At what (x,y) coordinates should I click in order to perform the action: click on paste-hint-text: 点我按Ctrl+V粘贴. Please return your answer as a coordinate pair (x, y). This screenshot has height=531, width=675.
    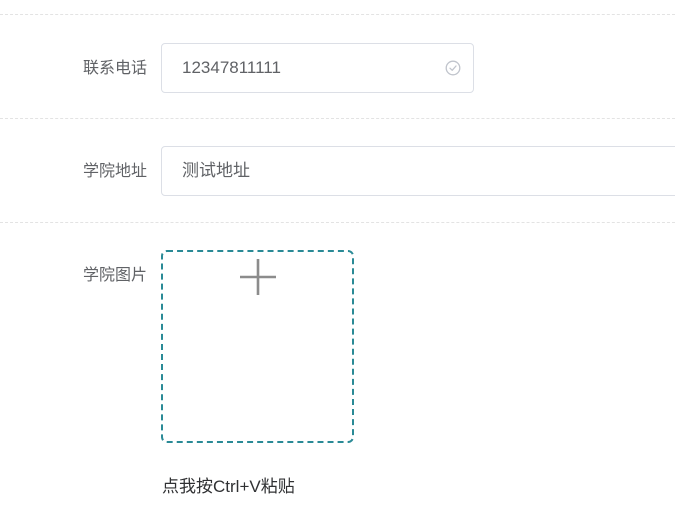
    Looking at the image, I should click on (228, 487).